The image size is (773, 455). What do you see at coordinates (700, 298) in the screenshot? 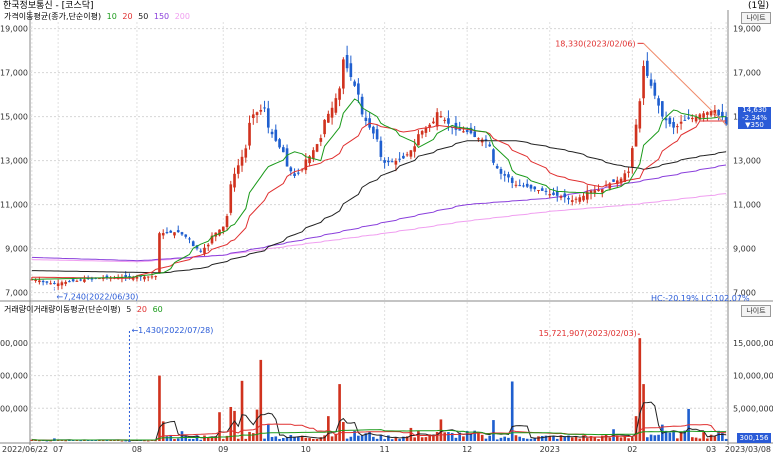
I see `hc-lc-label: HC:-20.19% LC:102.07%` at bounding box center [700, 298].